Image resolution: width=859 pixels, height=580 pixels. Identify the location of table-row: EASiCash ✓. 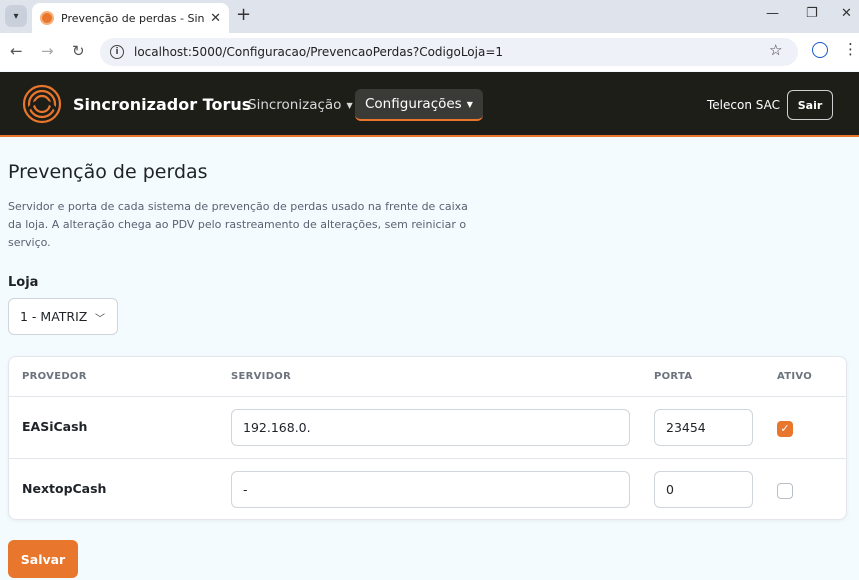
(427, 428).